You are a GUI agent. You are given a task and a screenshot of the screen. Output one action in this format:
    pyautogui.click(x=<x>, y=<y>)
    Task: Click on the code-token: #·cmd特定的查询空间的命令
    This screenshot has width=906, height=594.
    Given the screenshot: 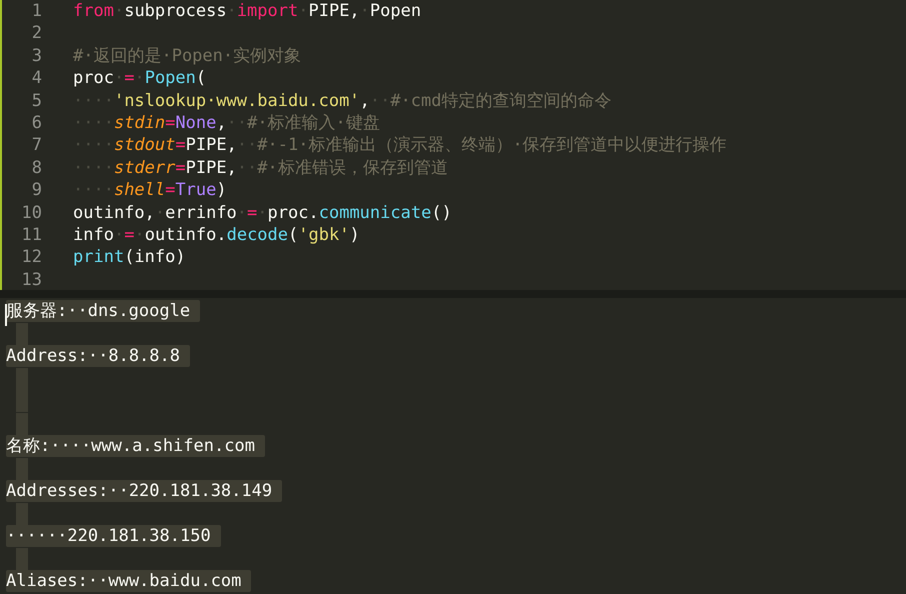 What is the action you would take?
    pyautogui.click(x=501, y=100)
    